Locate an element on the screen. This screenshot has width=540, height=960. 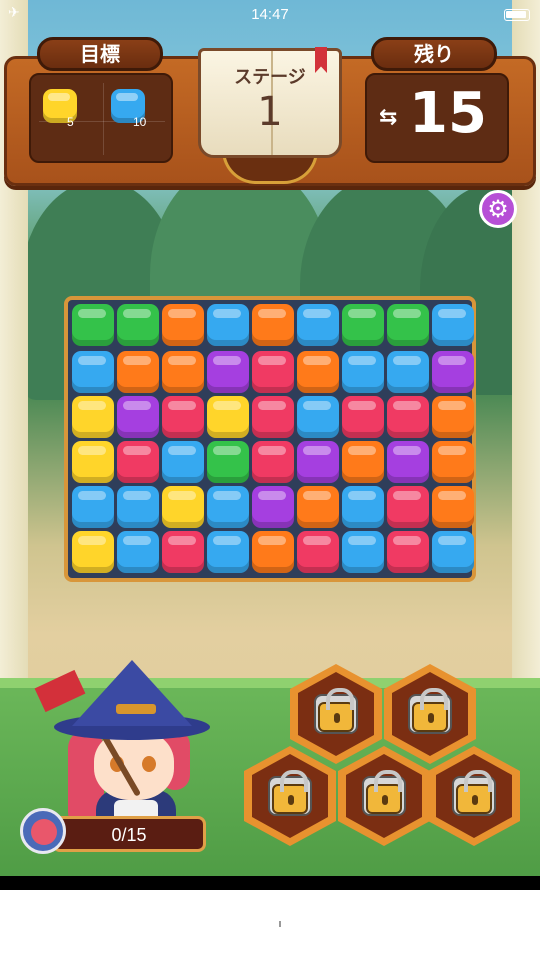
status-bar: ✈ 14:47 is located at coordinates (270, 15).